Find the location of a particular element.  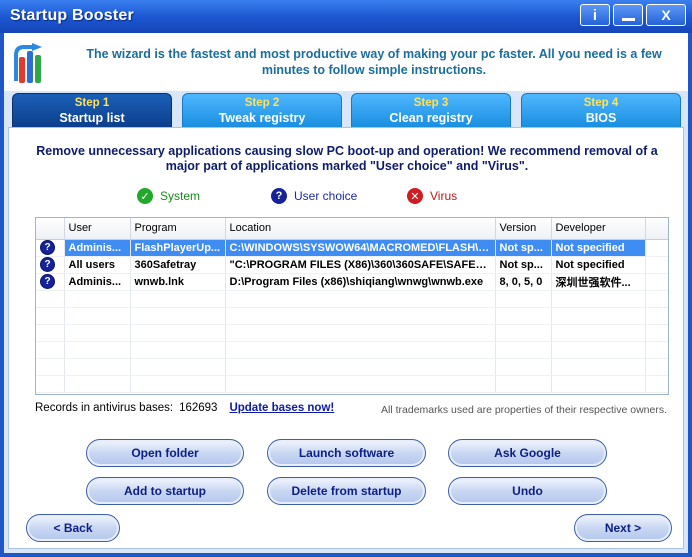

close-icon: X is located at coordinates (666, 15).